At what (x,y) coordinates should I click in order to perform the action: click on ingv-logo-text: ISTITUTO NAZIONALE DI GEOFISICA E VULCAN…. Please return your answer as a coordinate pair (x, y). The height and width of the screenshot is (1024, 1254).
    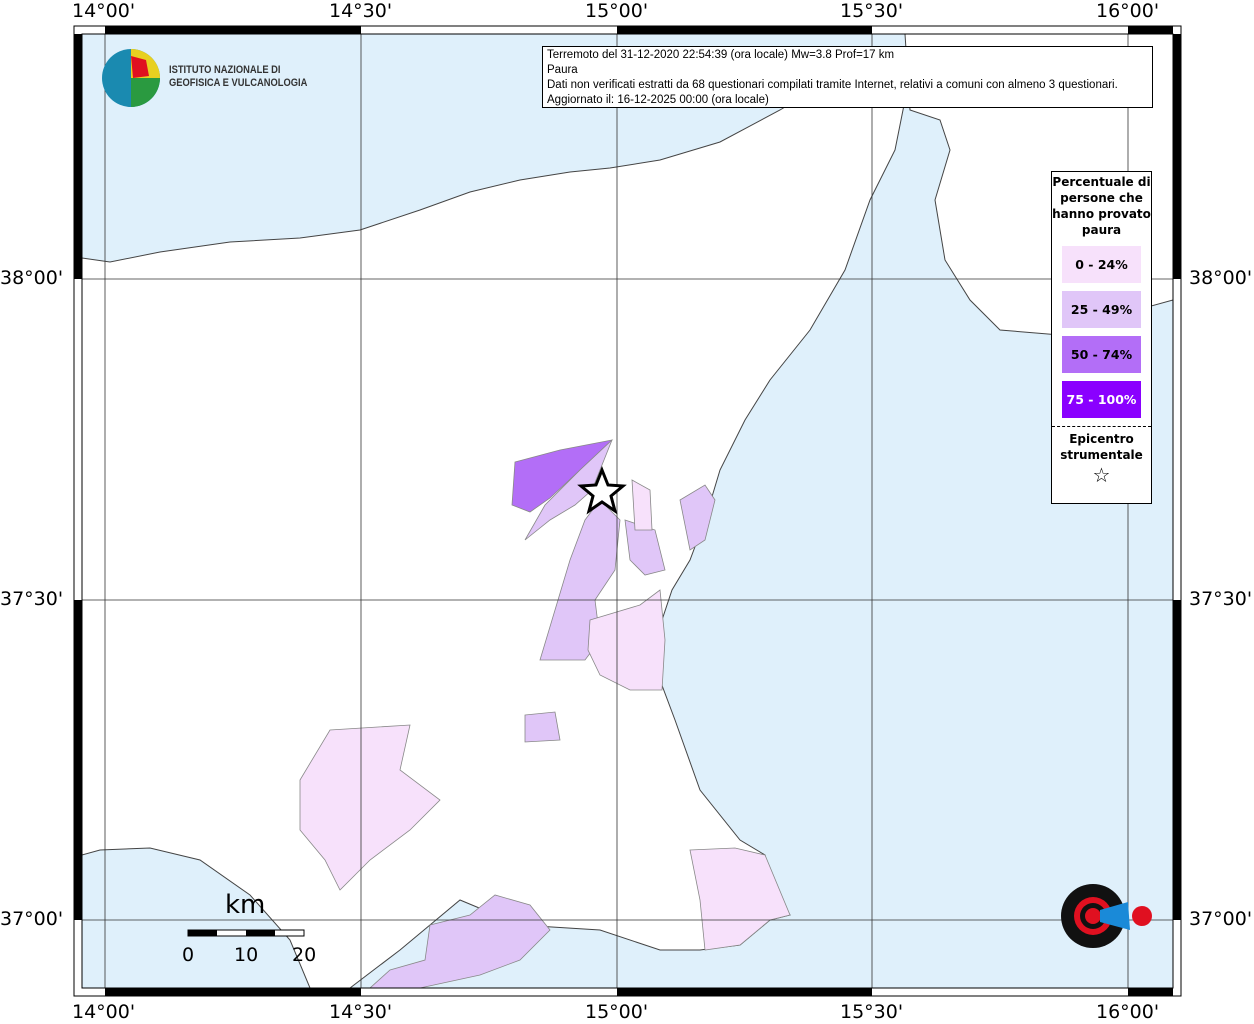
    Looking at the image, I should click on (238, 76).